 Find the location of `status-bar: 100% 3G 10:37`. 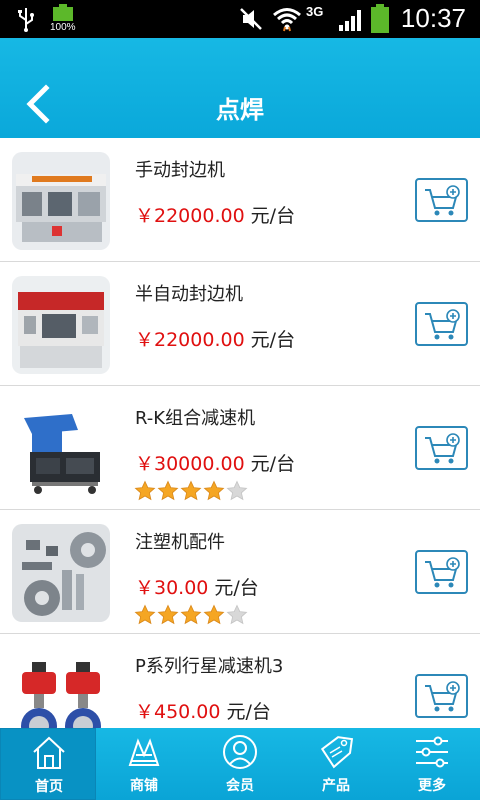

status-bar: 100% 3G 10:37 is located at coordinates (240, 19).